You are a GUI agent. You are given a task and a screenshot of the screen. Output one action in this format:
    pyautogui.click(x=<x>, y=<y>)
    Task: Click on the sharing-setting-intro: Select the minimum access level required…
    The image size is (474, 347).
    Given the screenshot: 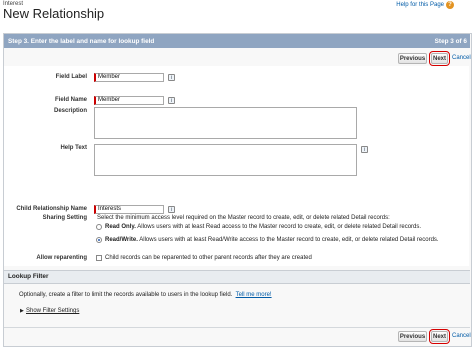 What is the action you would take?
    pyautogui.click(x=243, y=218)
    